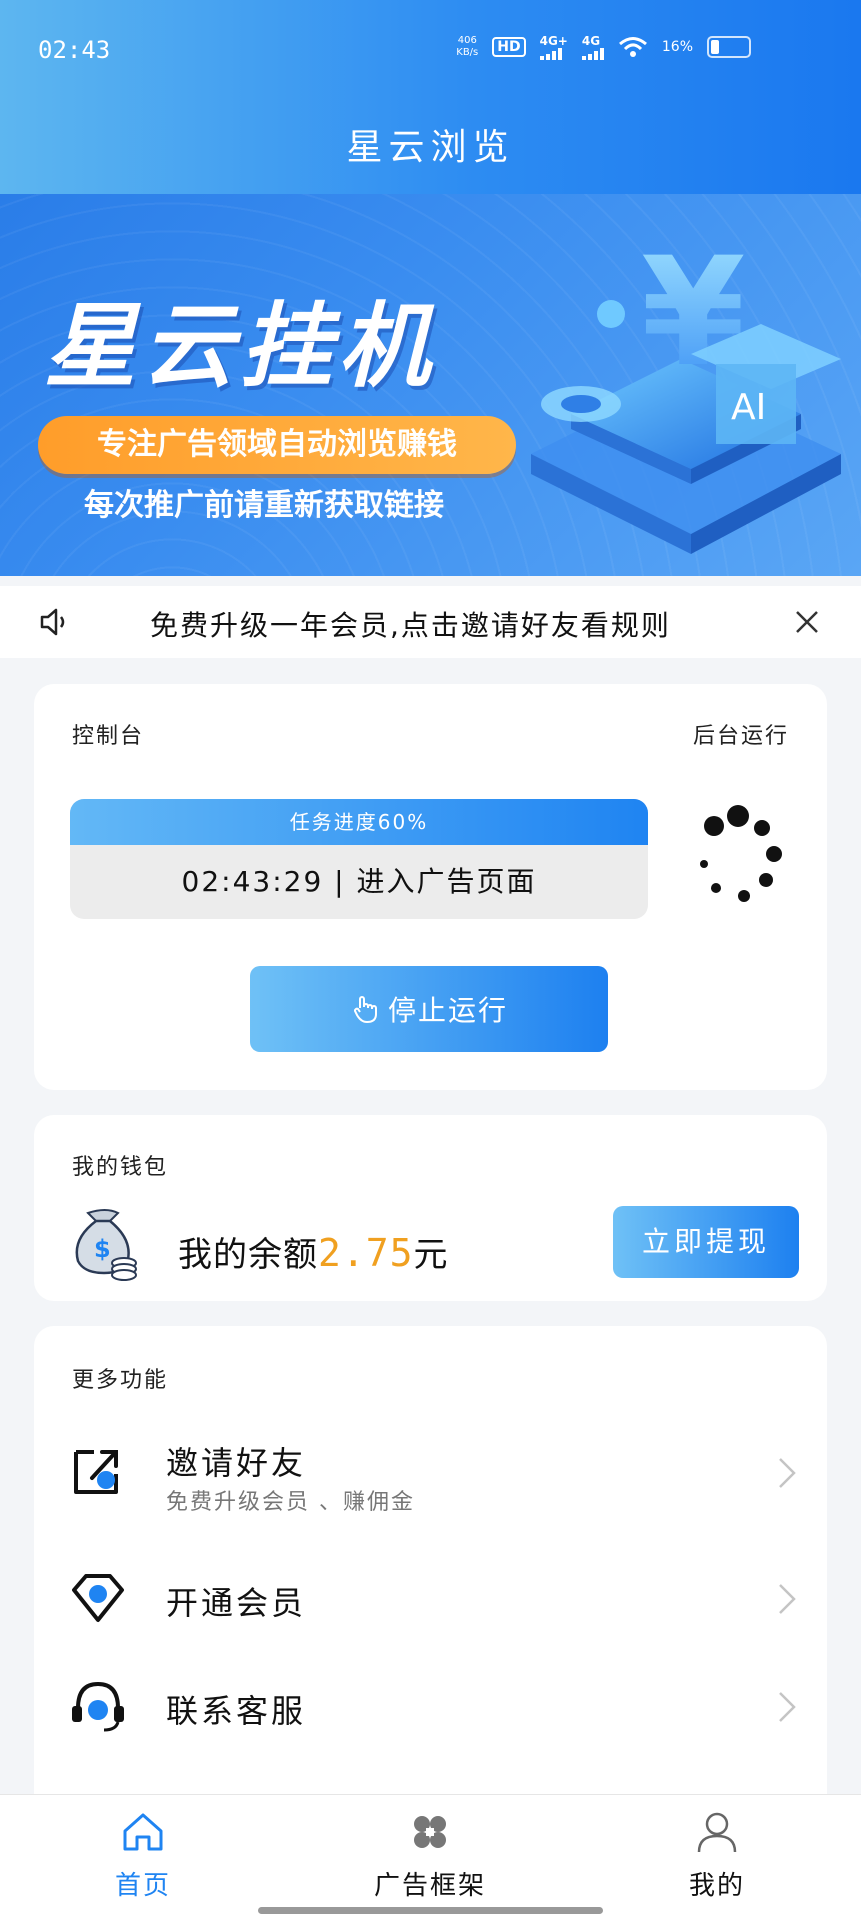 The width and height of the screenshot is (861, 1920). I want to click on status-time: 02:43, so click(74, 50).